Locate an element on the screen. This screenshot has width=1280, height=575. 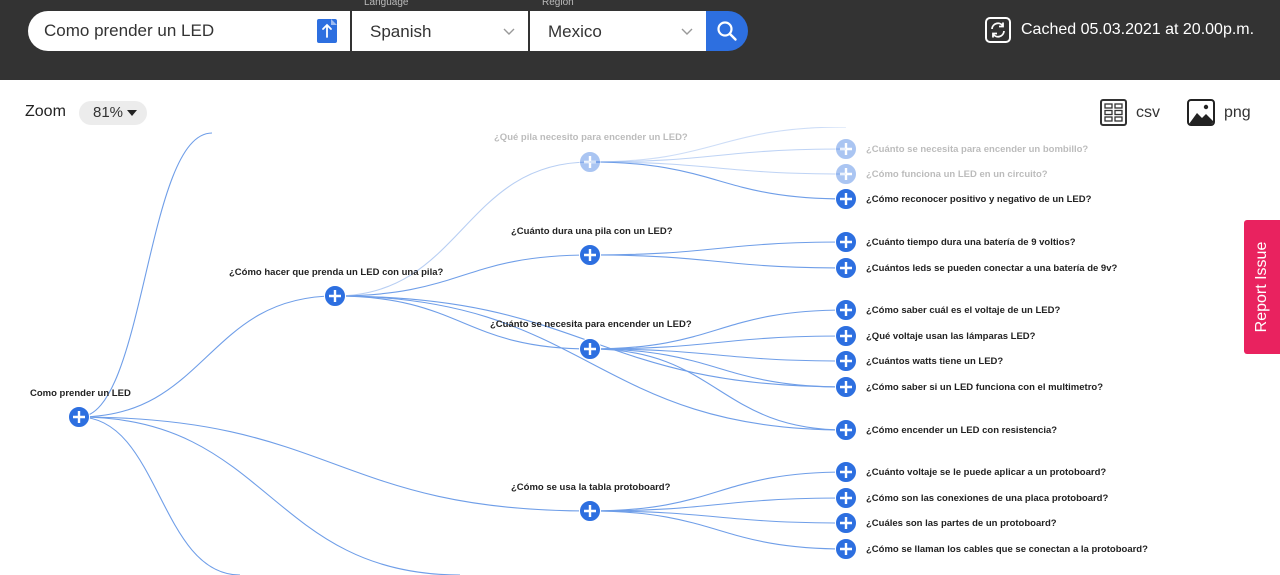
cache-status: Cached 05.03.2021 at 20.00p.m. is located at coordinates (1119, 30).